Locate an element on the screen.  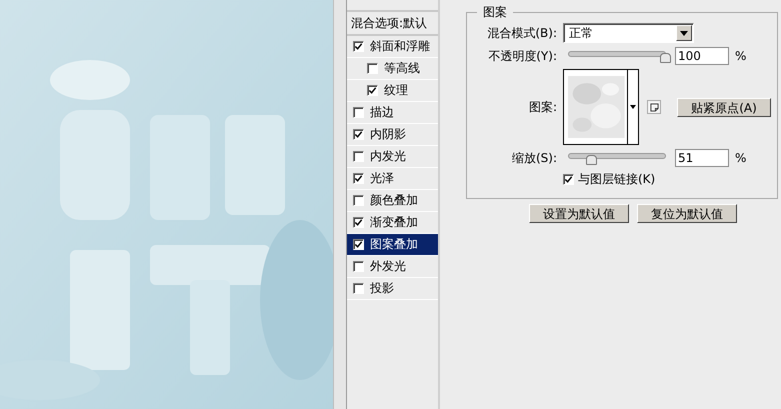
scale-input: 51 is located at coordinates (702, 158).